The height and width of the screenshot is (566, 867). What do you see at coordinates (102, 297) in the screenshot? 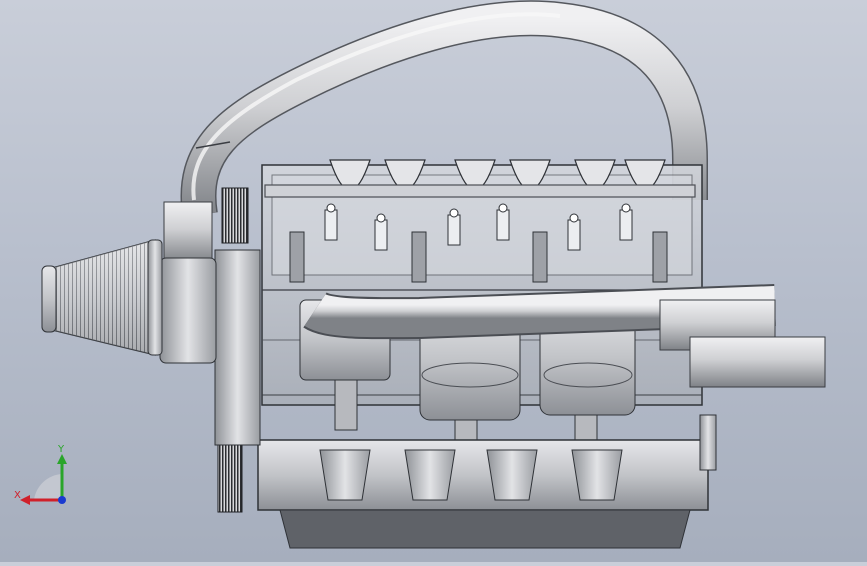
I see `air-filter` at bounding box center [102, 297].